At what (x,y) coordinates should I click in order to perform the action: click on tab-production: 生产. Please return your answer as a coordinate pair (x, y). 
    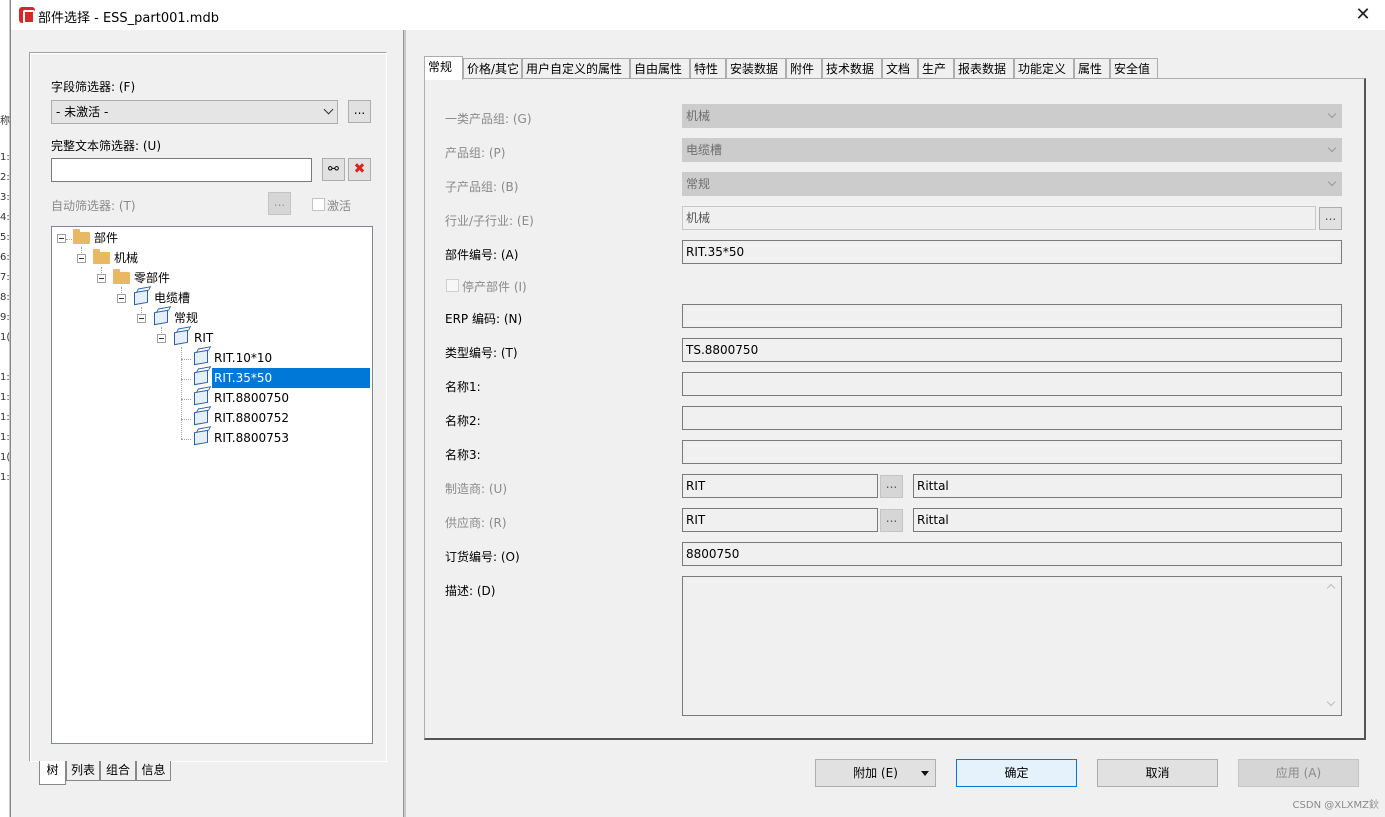
    Looking at the image, I should click on (936, 68).